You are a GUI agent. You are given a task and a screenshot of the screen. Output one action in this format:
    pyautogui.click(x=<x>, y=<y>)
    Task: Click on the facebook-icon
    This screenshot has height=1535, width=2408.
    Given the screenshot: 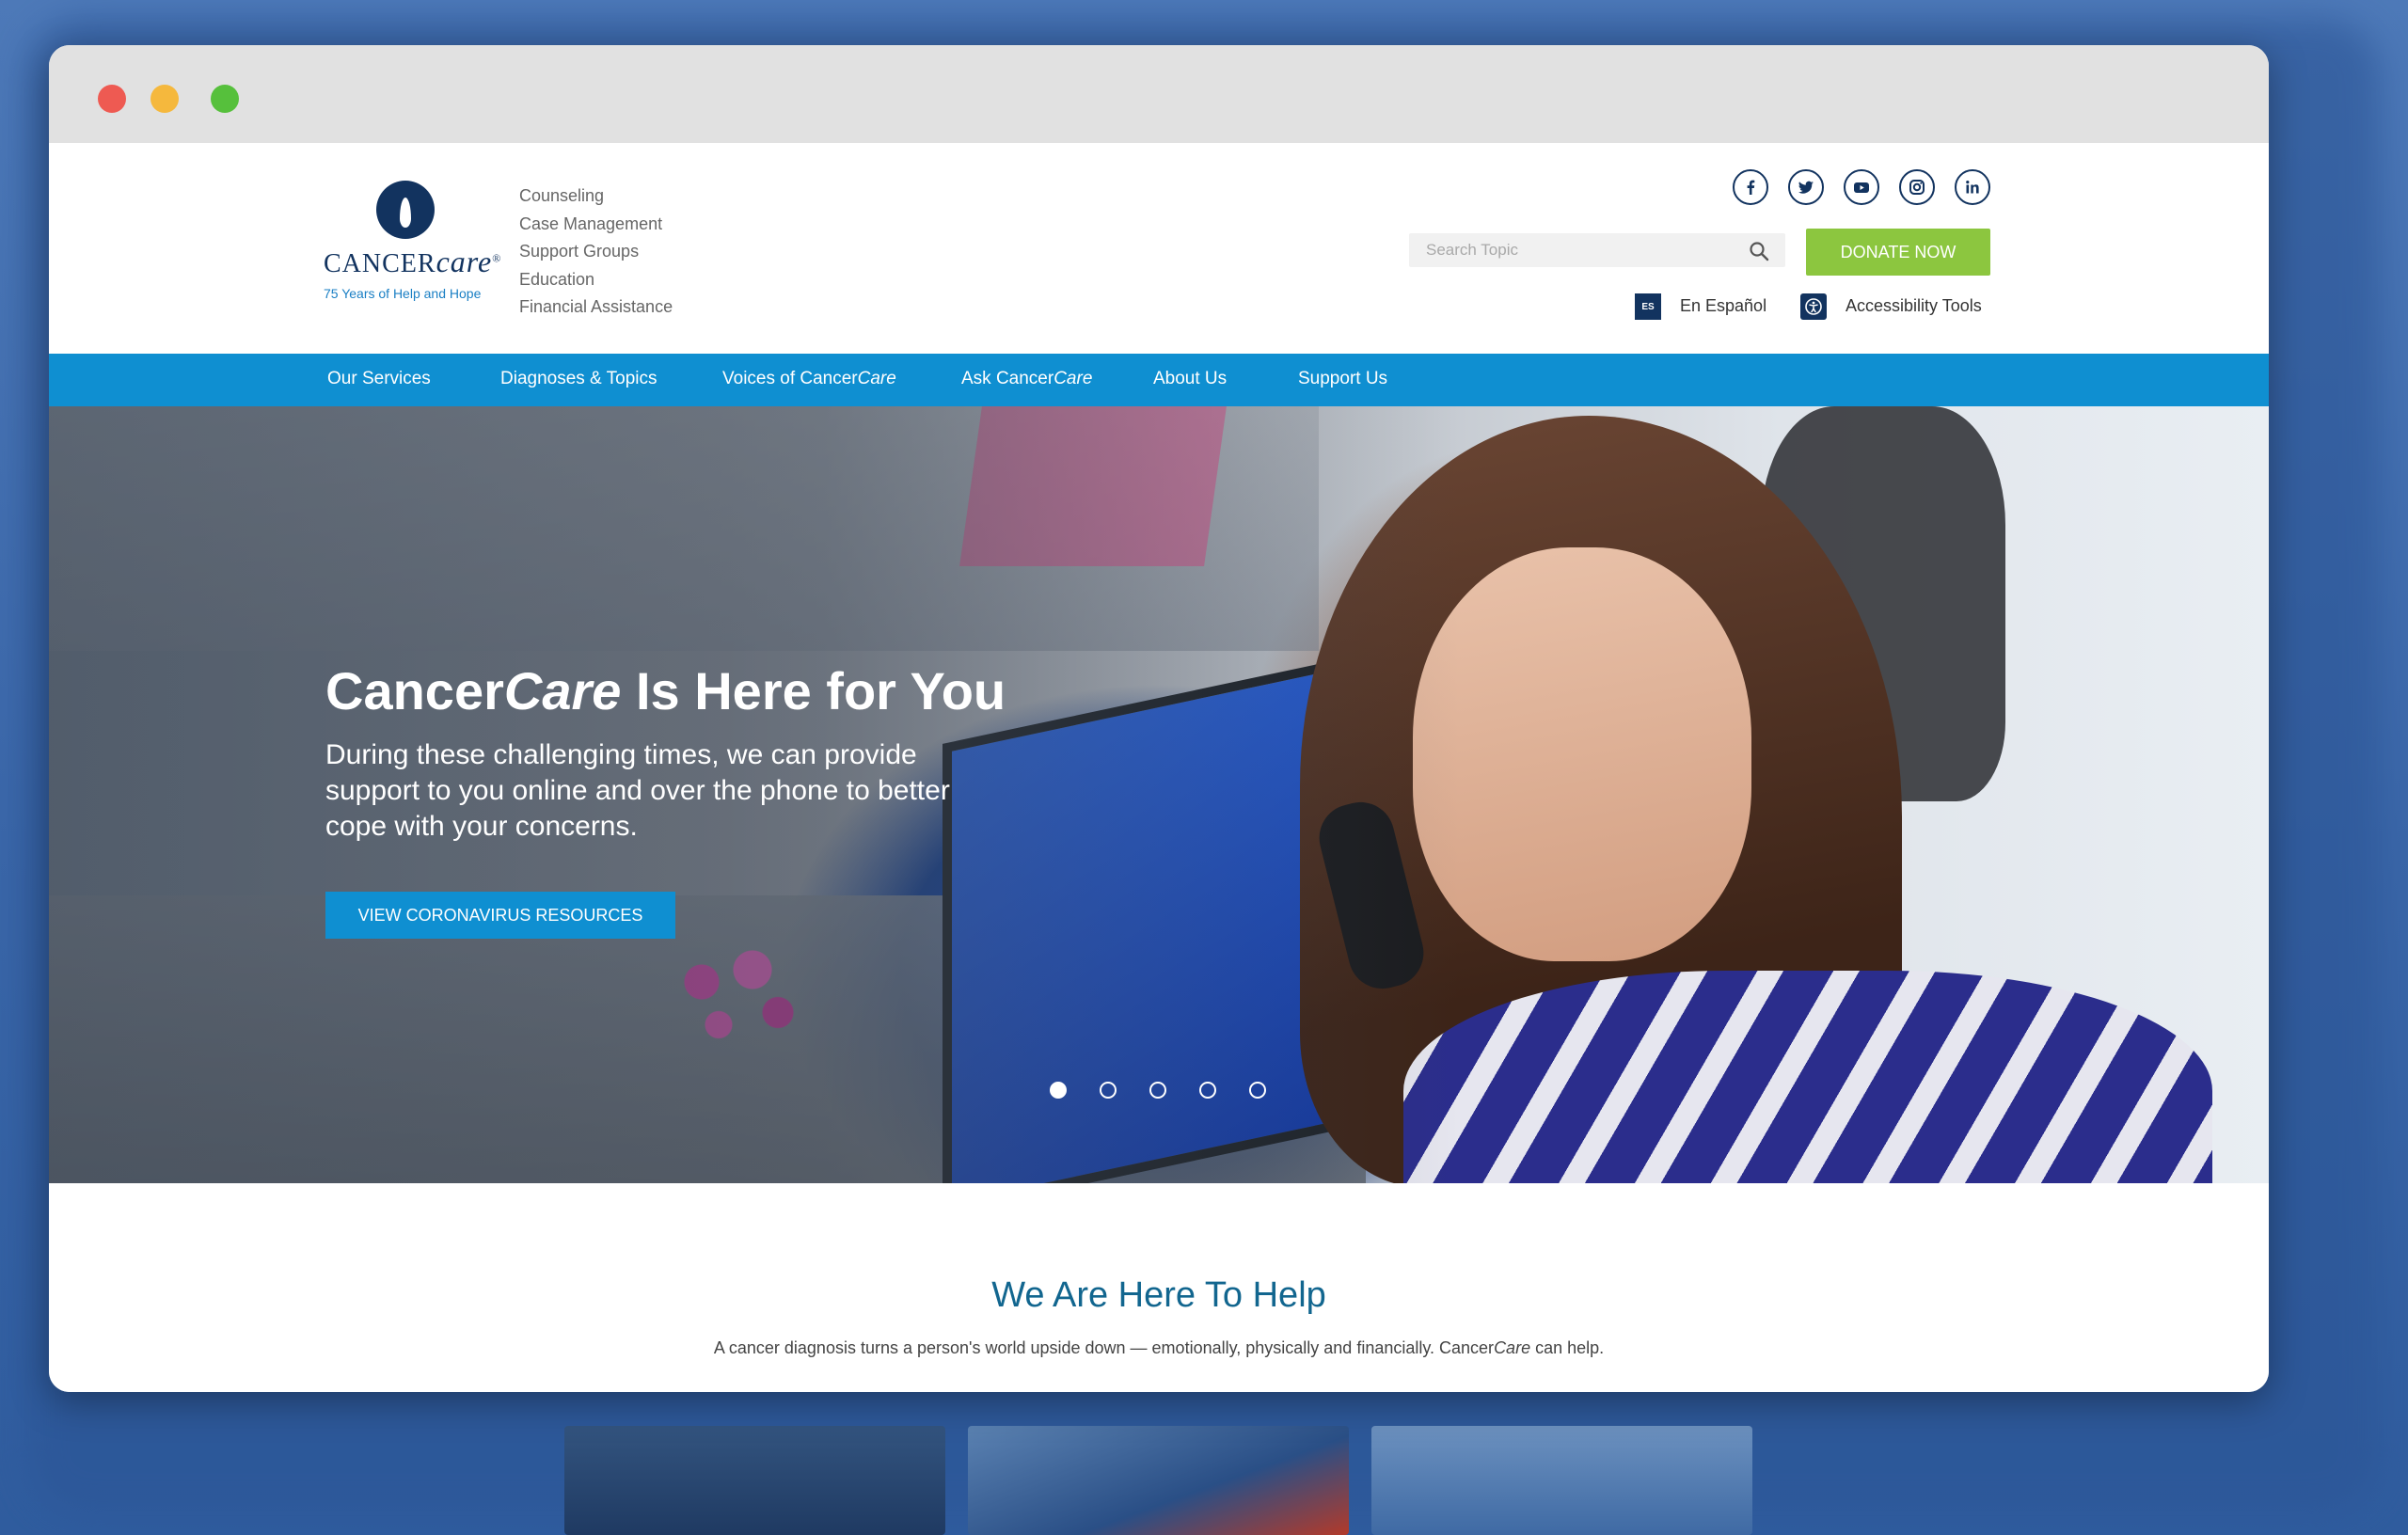 What is the action you would take?
    pyautogui.click(x=1751, y=187)
    